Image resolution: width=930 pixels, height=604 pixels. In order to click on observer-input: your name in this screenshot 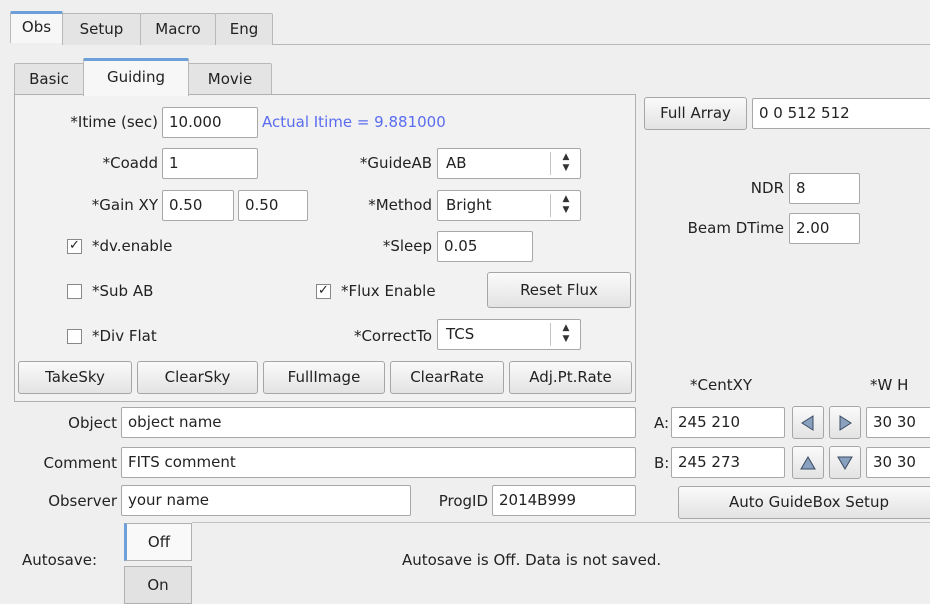, I will do `click(266, 500)`.